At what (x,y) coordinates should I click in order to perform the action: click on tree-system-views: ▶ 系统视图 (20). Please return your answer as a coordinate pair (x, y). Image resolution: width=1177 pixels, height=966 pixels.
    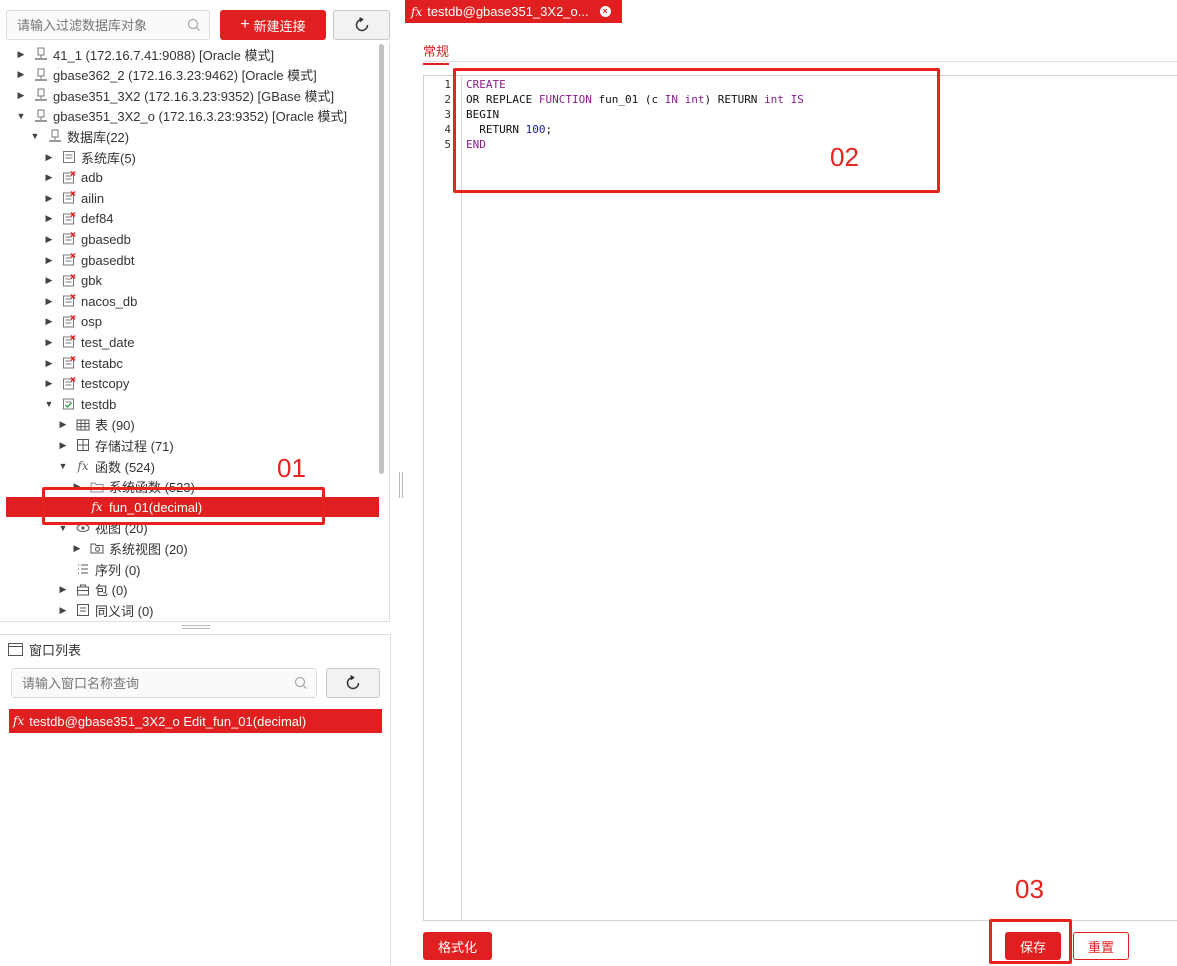
    Looking at the image, I should click on (190, 548).